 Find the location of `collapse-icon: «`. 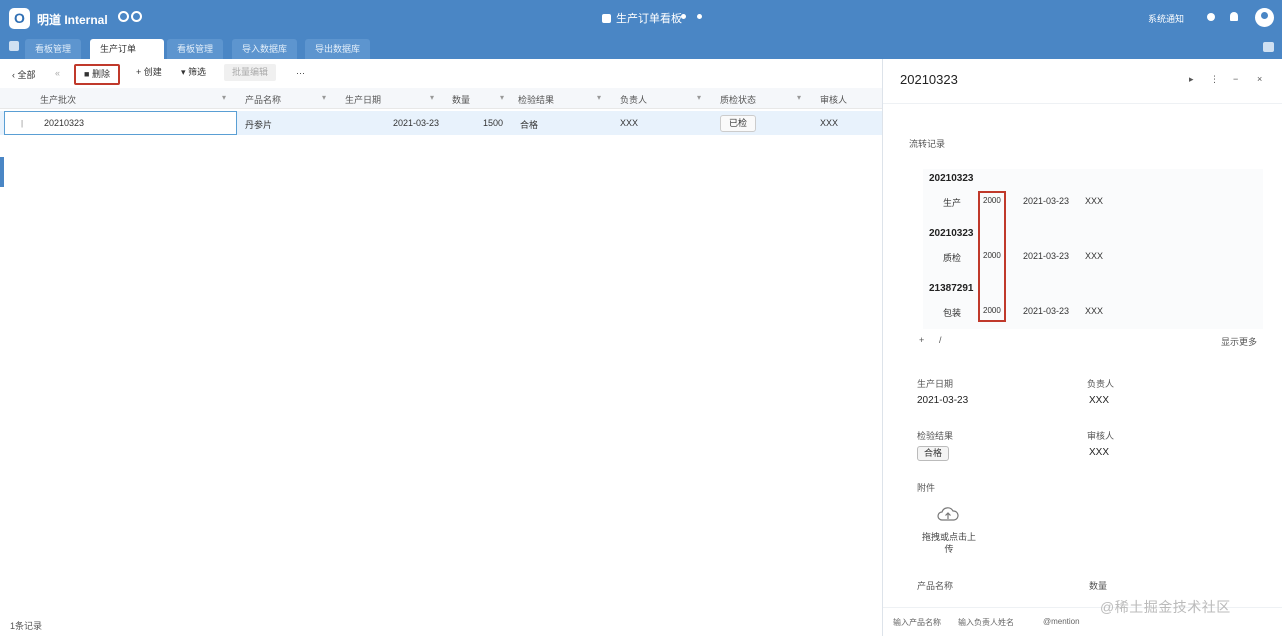

collapse-icon: « is located at coordinates (57, 73).